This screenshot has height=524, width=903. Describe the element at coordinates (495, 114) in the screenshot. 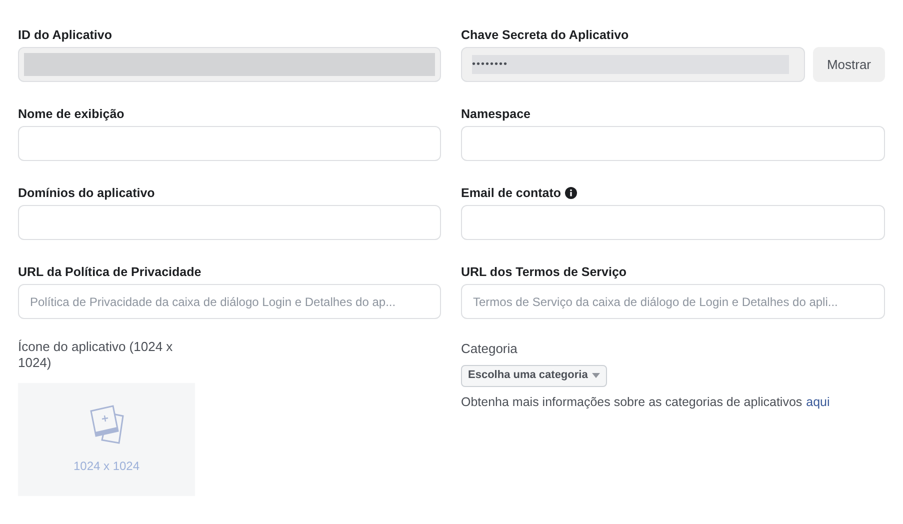

I see `field-label: Namespace` at that location.